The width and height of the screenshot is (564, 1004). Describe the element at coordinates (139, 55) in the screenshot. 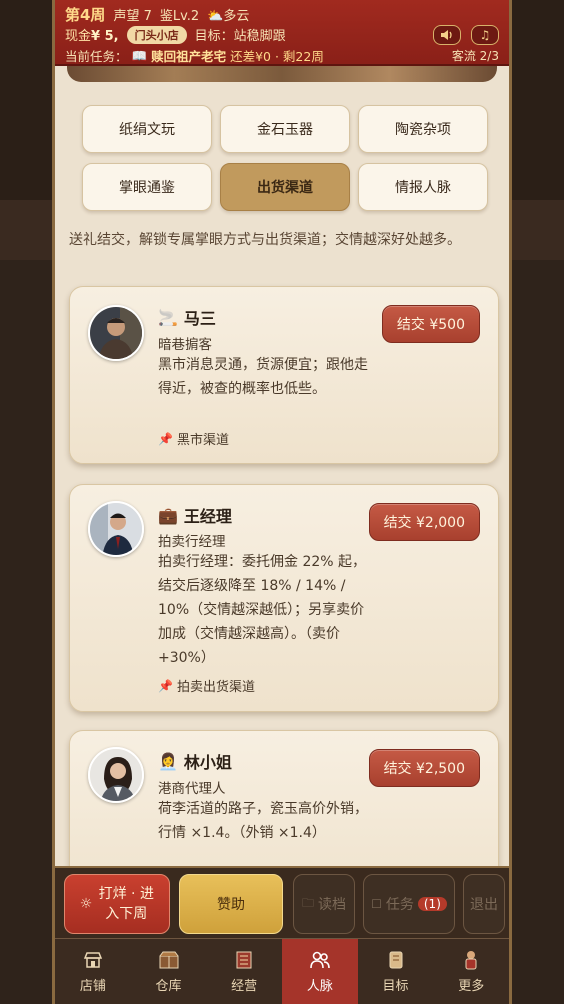

I see `book-icon: 📖` at that location.